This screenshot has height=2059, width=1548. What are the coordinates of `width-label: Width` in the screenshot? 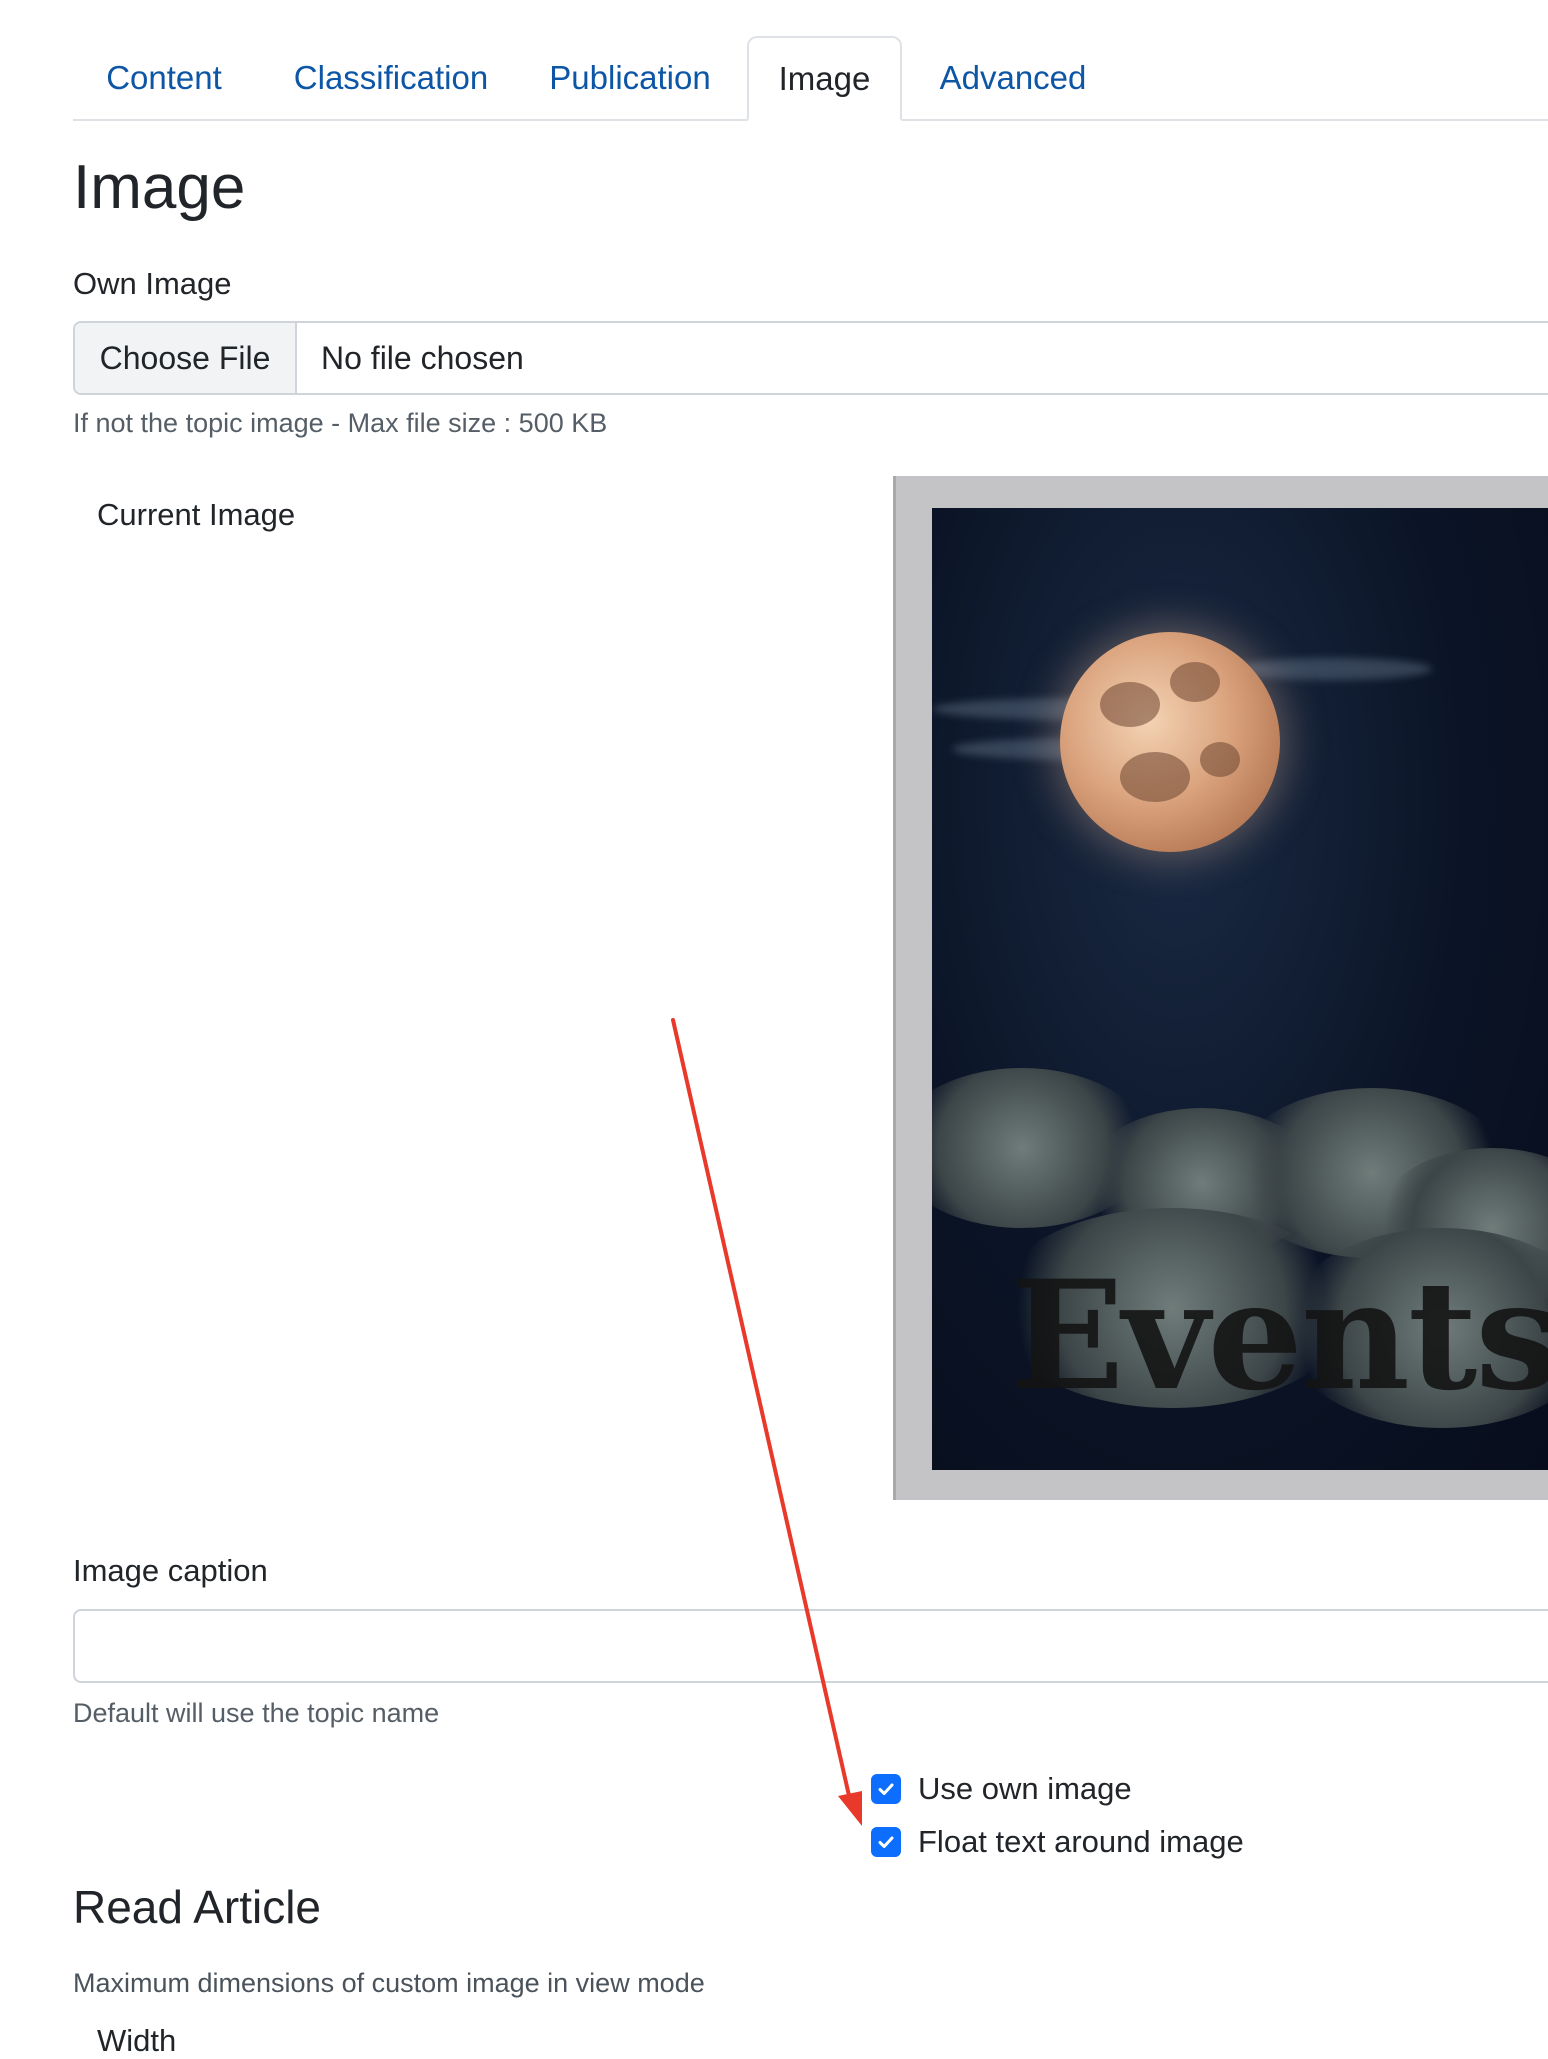 It's located at (137, 2040).